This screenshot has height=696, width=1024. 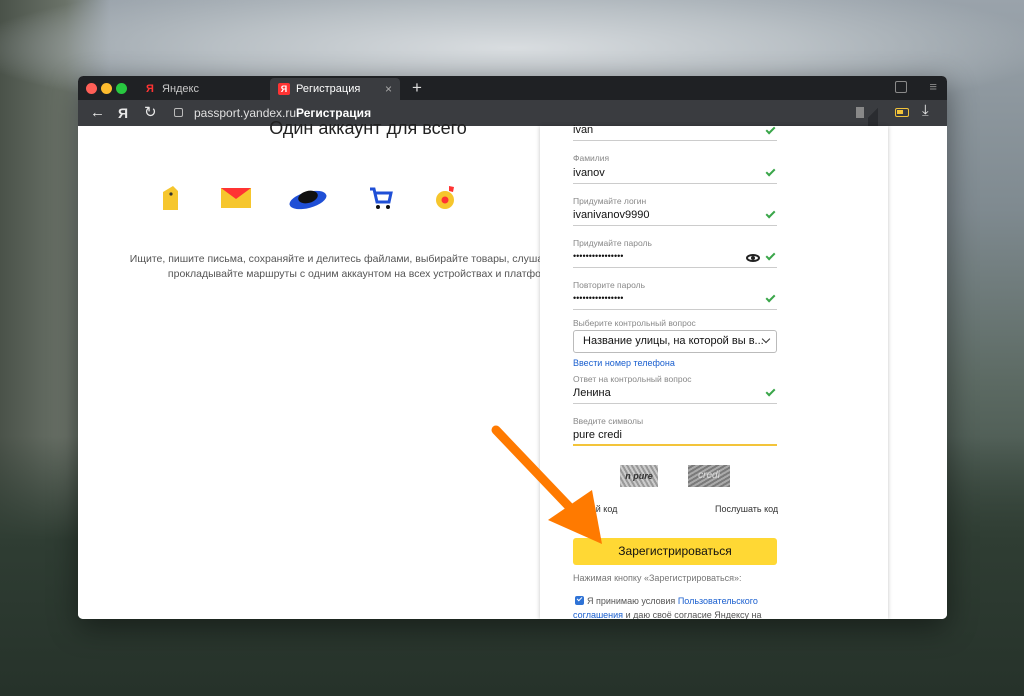 What do you see at coordinates (709, 476) in the screenshot?
I see `captcha-image: credi` at bounding box center [709, 476].